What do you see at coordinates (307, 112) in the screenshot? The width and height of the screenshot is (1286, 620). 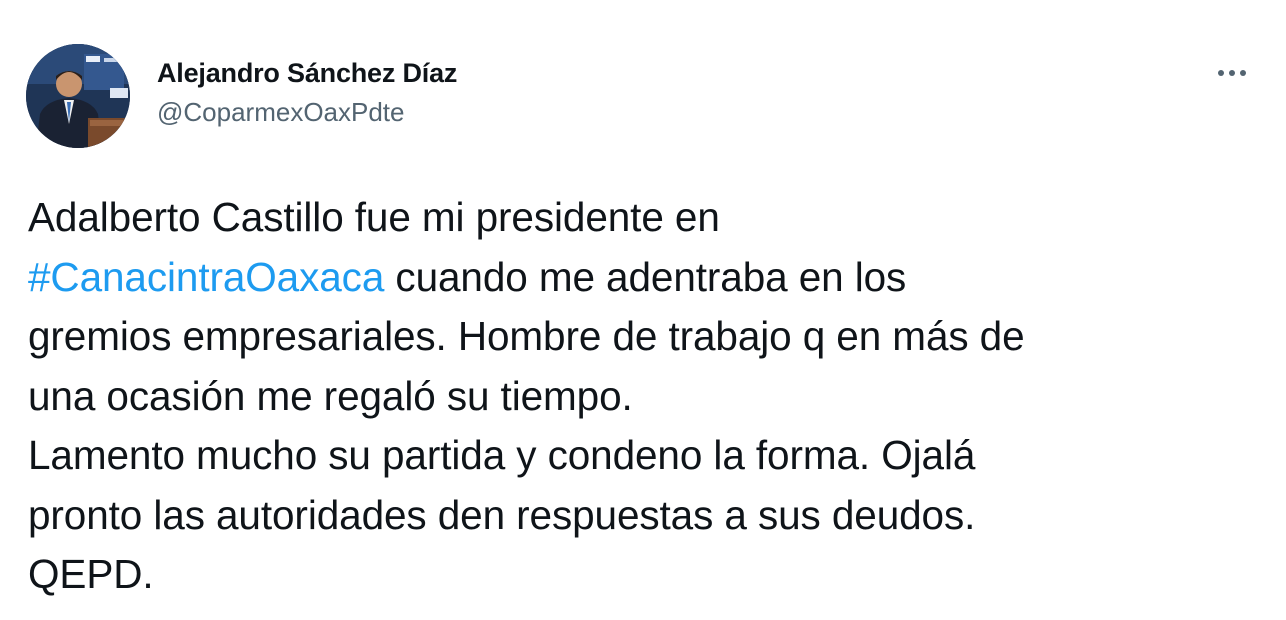 I see `author-handle: @CoparmexOaxPdte` at bounding box center [307, 112].